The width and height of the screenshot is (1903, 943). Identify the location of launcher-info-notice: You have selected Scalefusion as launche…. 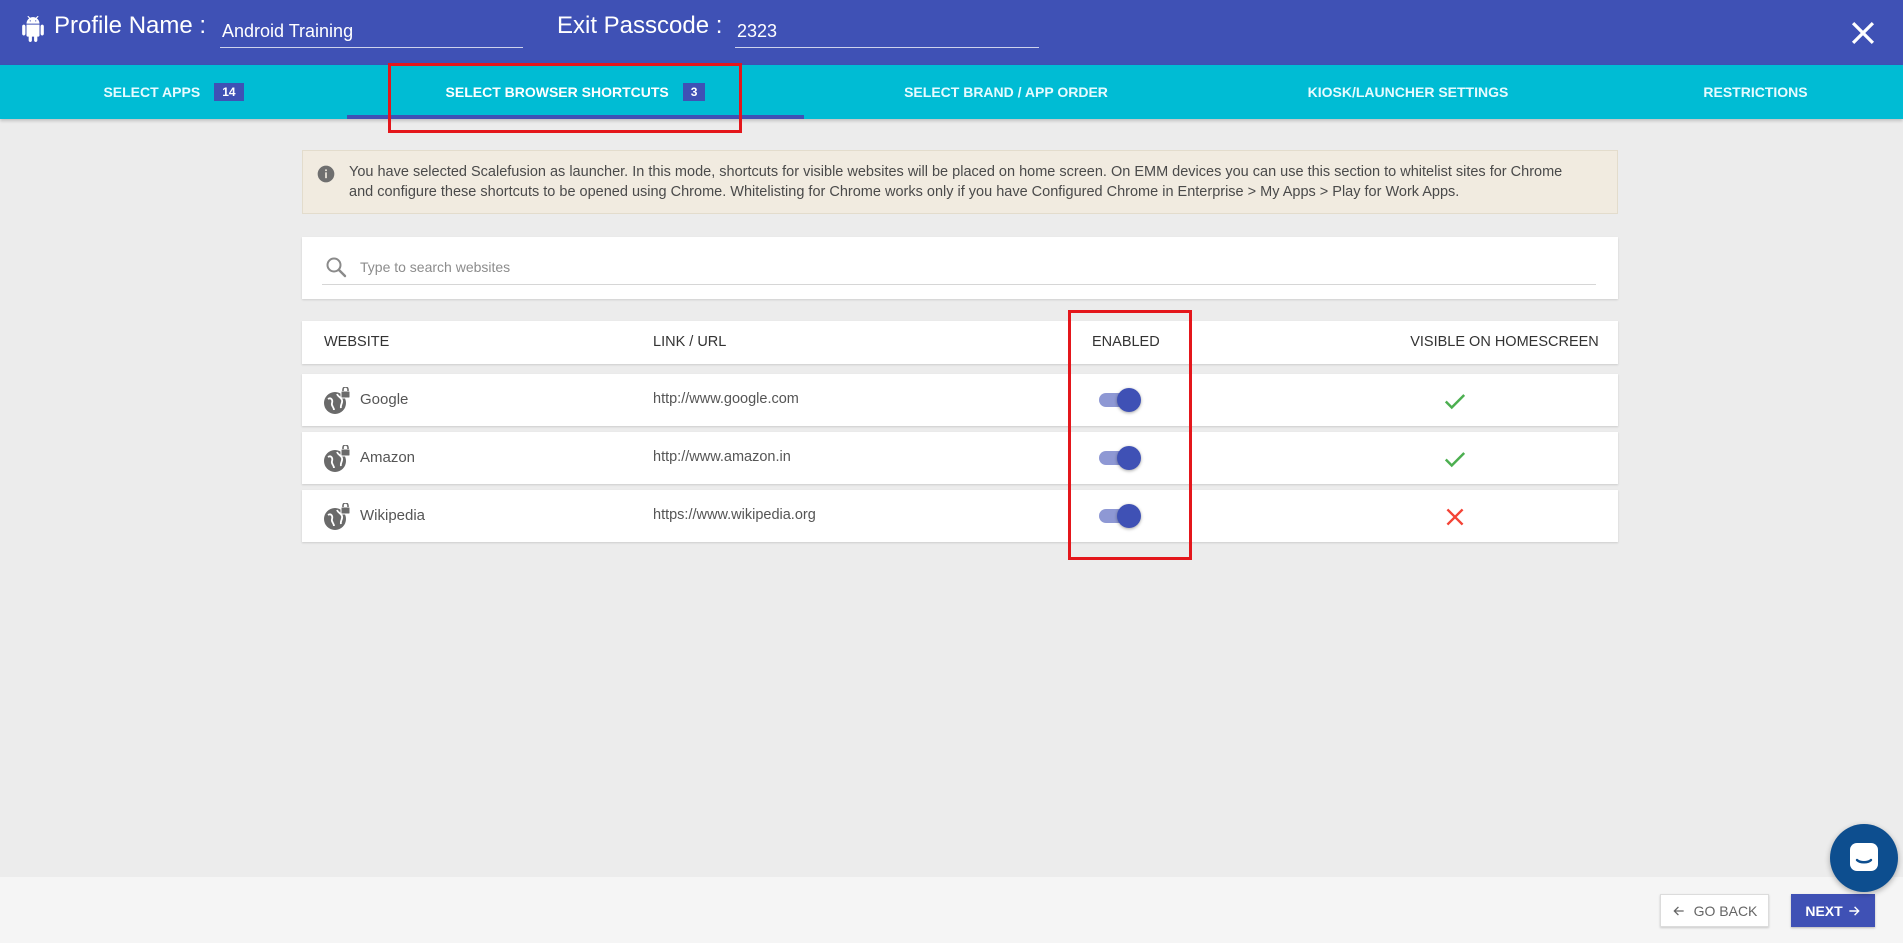
(960, 182).